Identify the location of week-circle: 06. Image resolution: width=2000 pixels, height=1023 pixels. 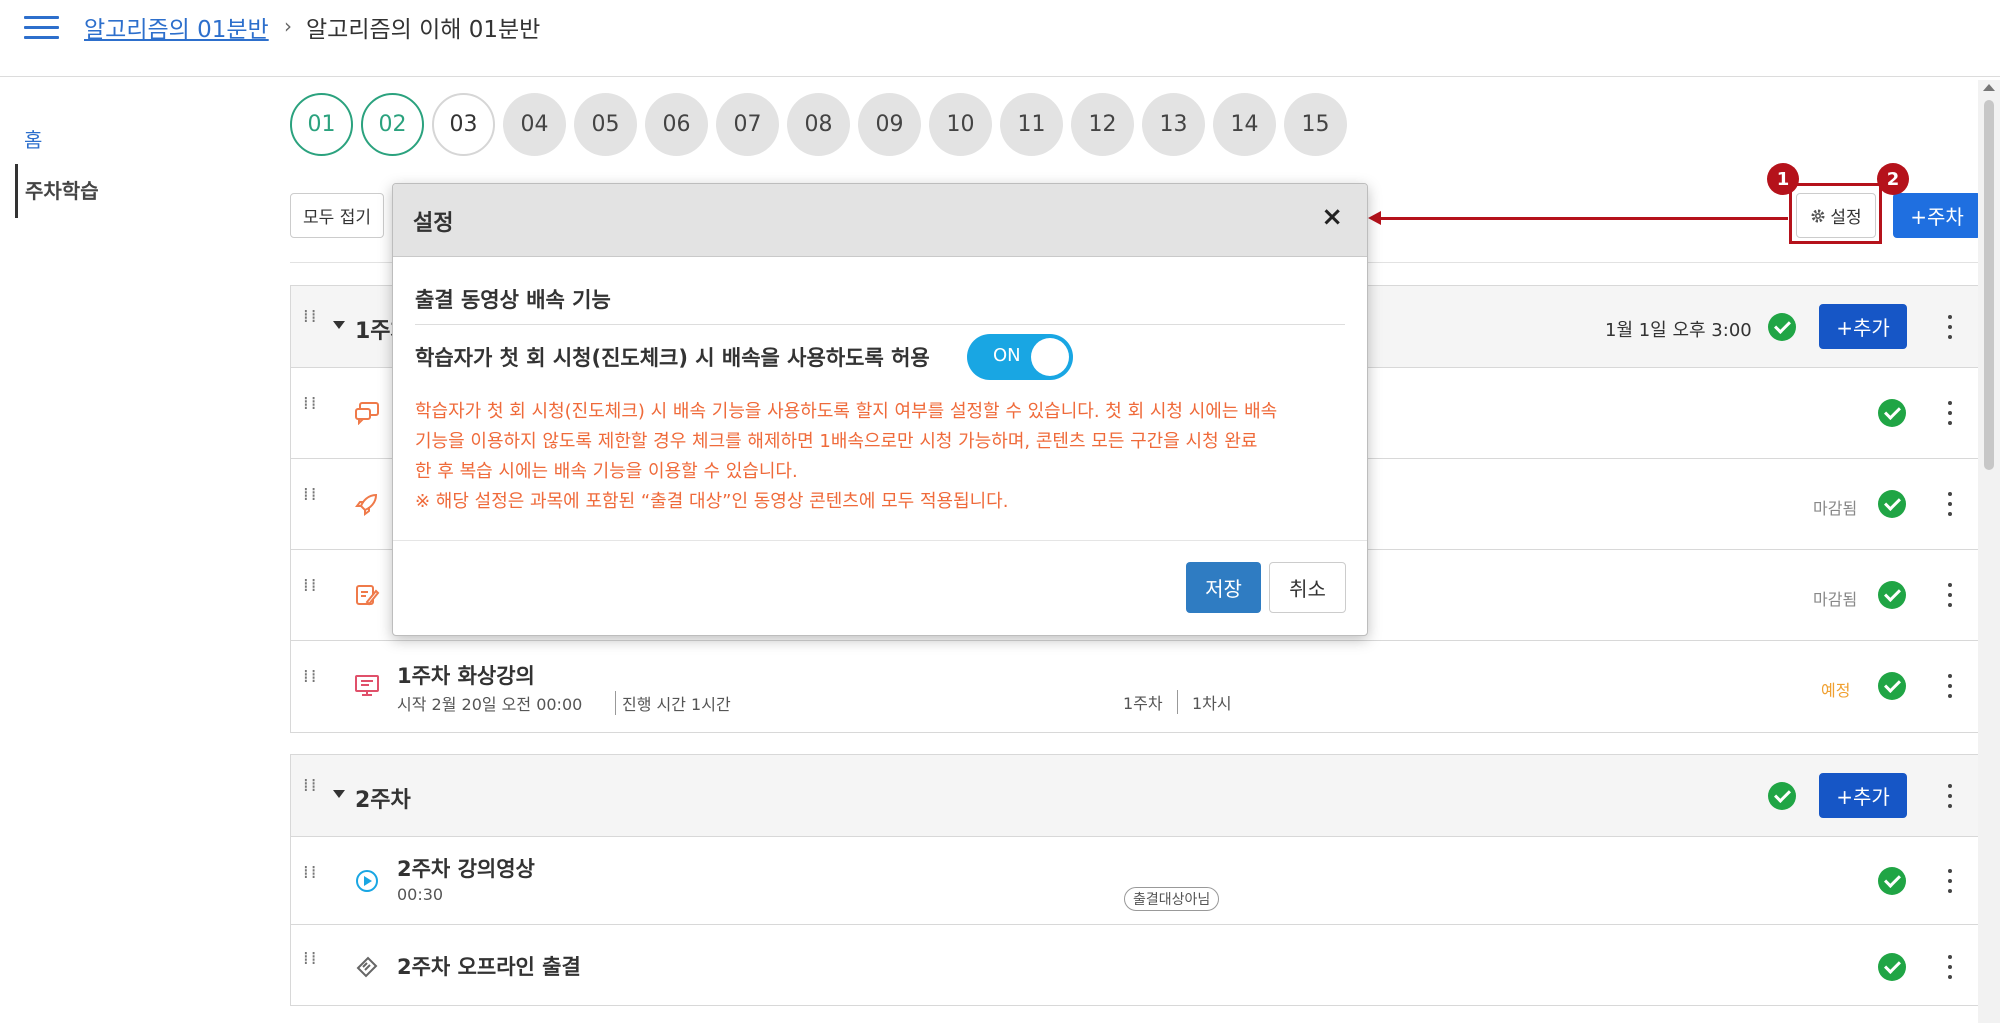
(676, 124).